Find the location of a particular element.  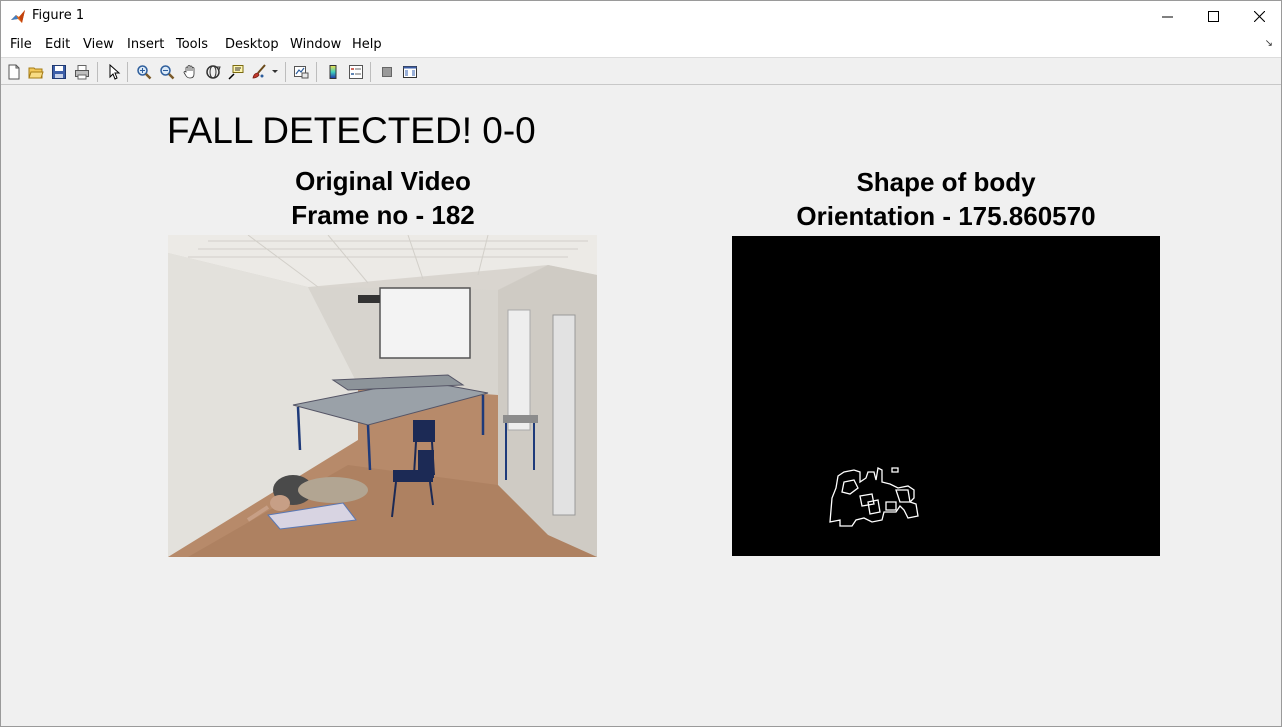

menu-help: Help is located at coordinates (367, 44).